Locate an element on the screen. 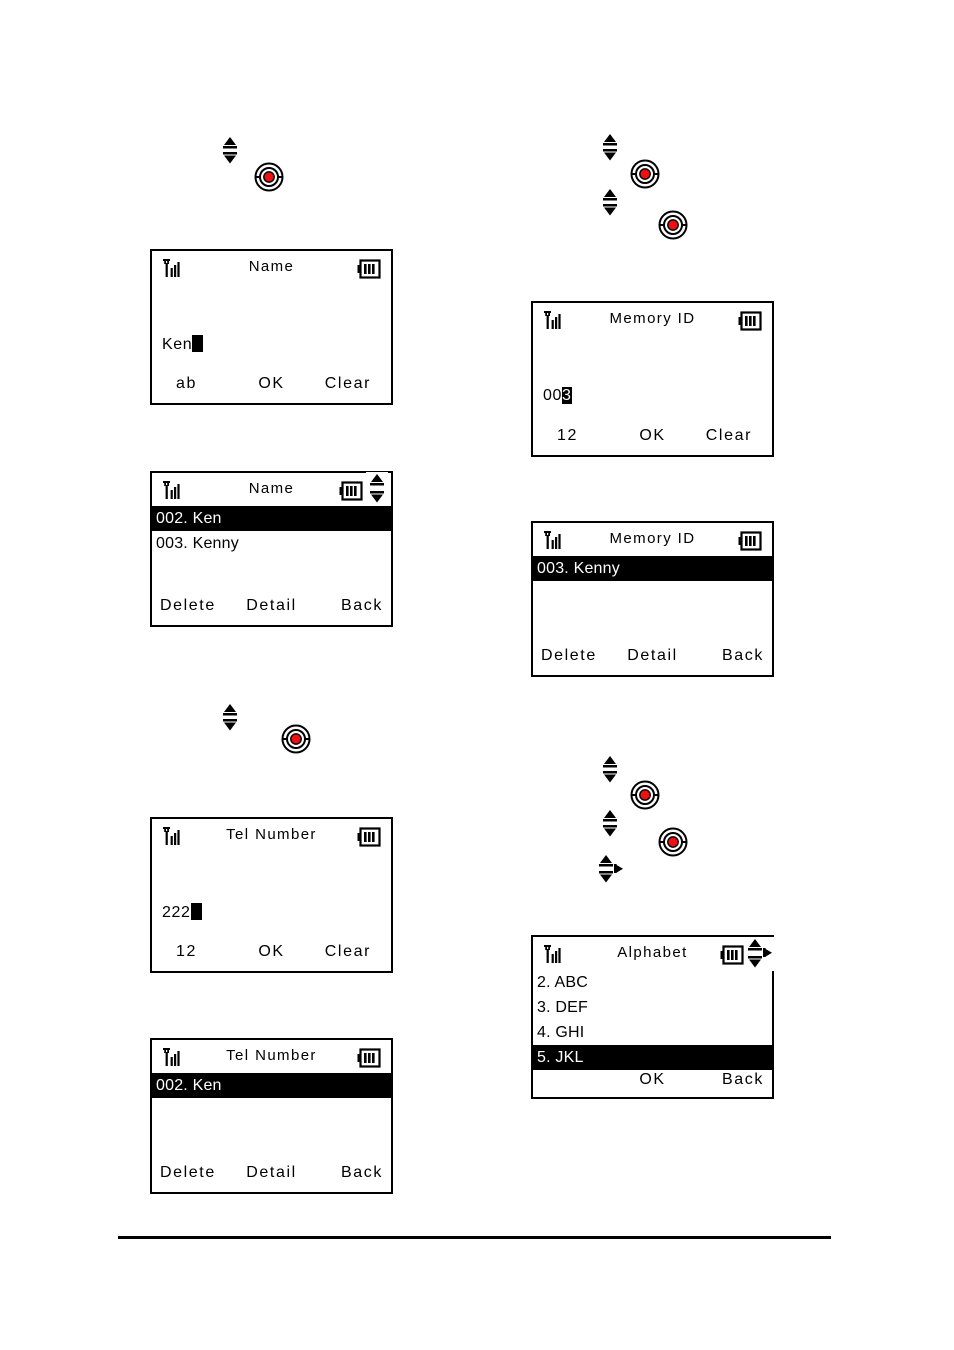  name-input-field: Ken is located at coordinates (183, 344).